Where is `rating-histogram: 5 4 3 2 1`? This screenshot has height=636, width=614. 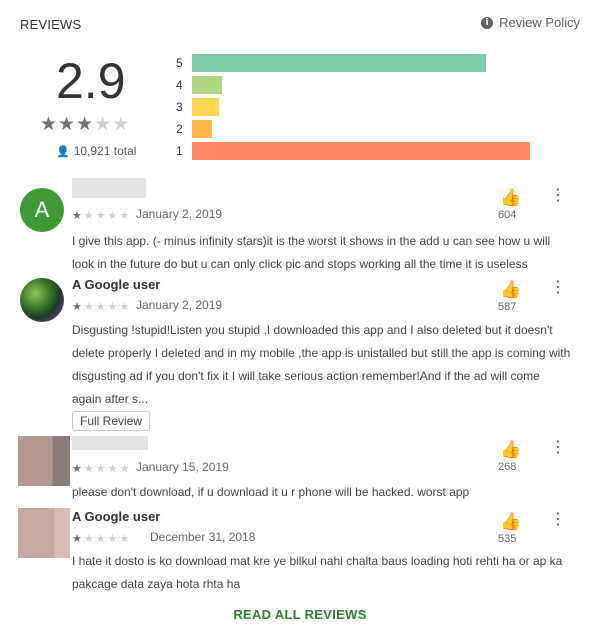 rating-histogram: 5 4 3 2 1 is located at coordinates (356, 107).